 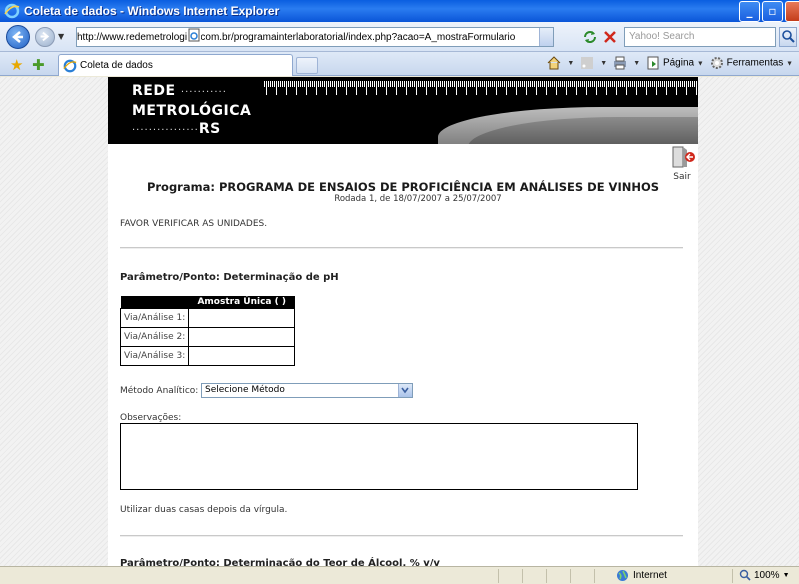 I want to click on tab-ie-icon, so click(x=70, y=65).